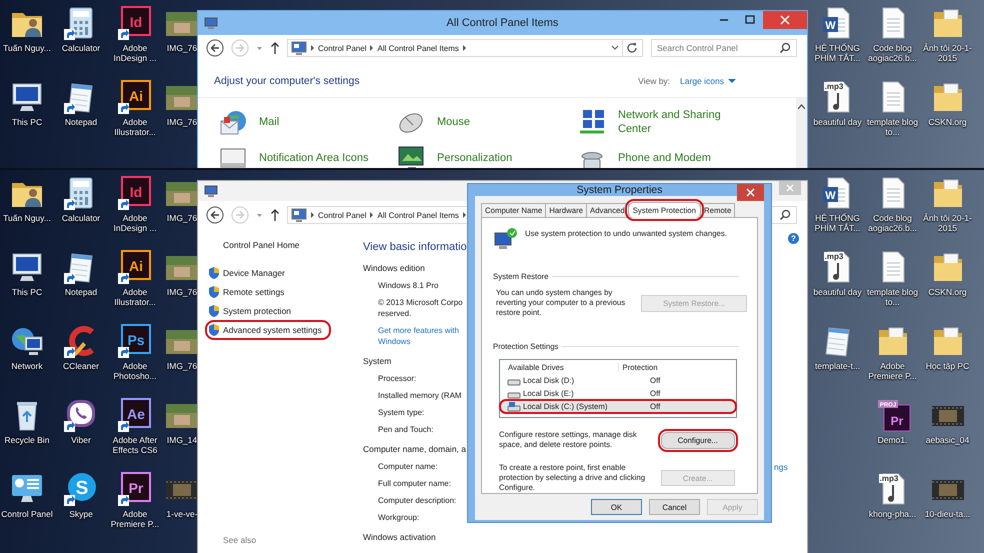  Describe the element at coordinates (506, 239) in the screenshot. I see `computer-shield-icon` at that location.